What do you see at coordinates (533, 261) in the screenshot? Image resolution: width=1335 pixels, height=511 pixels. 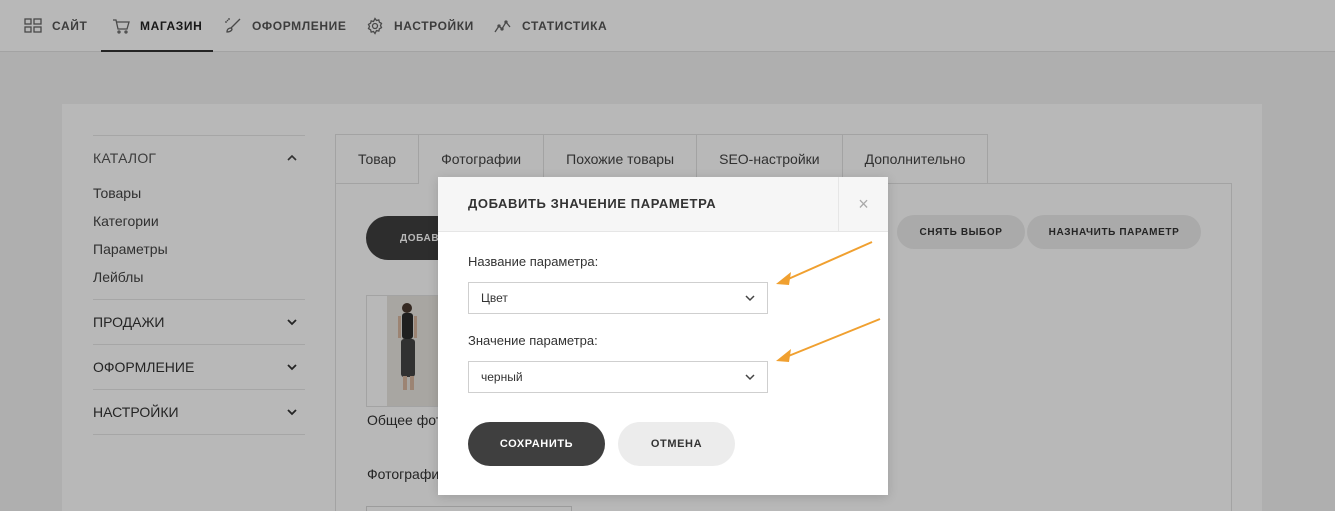 I see `param-name-label: Название параметра:` at bounding box center [533, 261].